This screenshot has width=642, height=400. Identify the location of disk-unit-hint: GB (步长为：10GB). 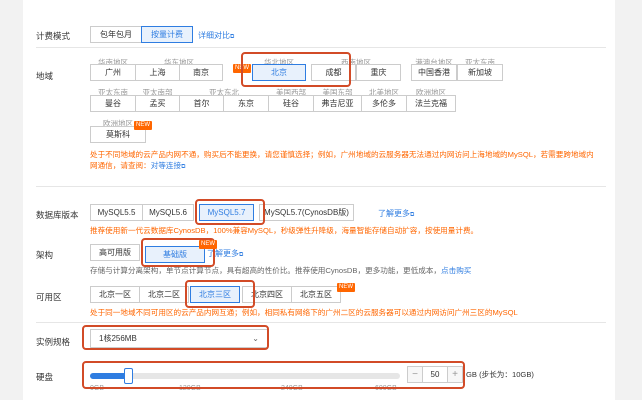
(500, 374).